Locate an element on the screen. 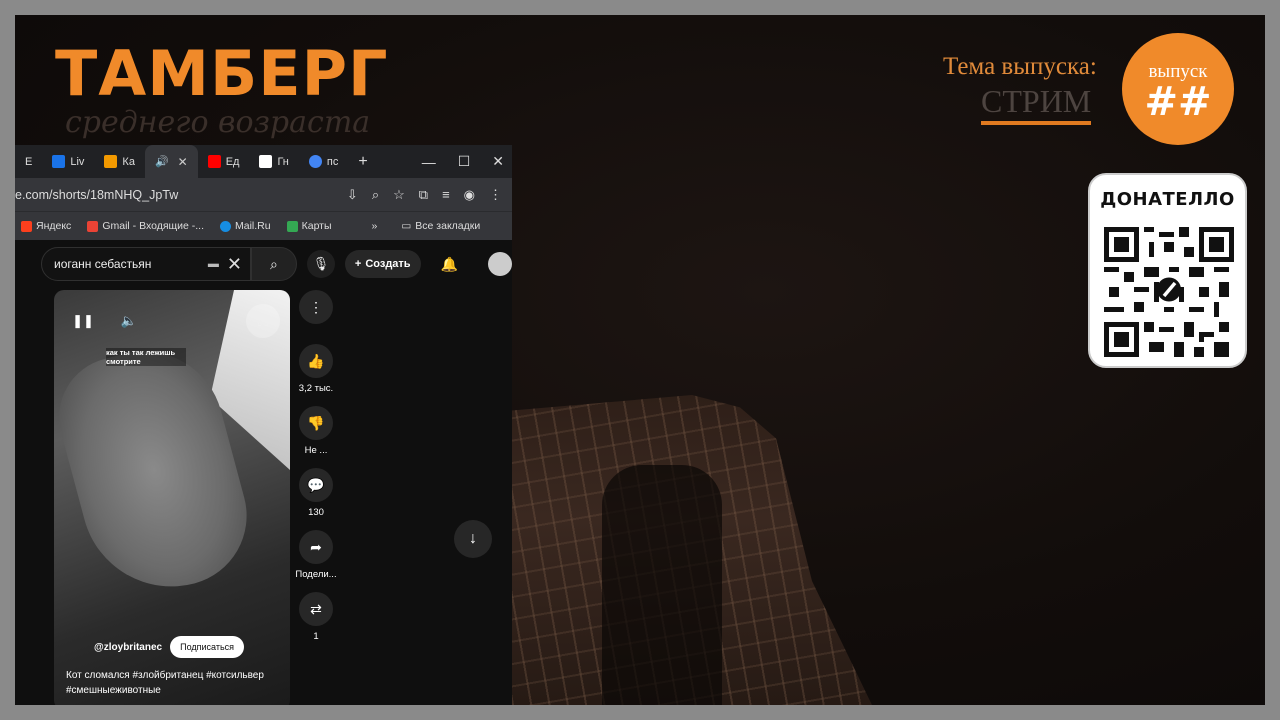  comment-count: 130 is located at coordinates (316, 512).